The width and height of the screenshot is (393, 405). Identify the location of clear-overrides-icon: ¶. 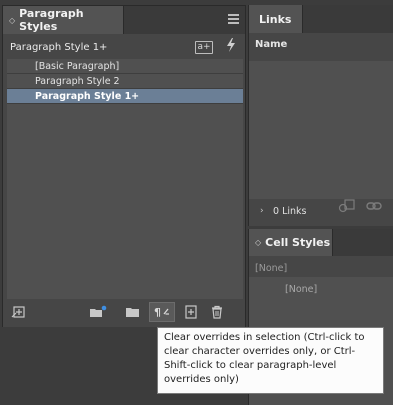
(161, 312).